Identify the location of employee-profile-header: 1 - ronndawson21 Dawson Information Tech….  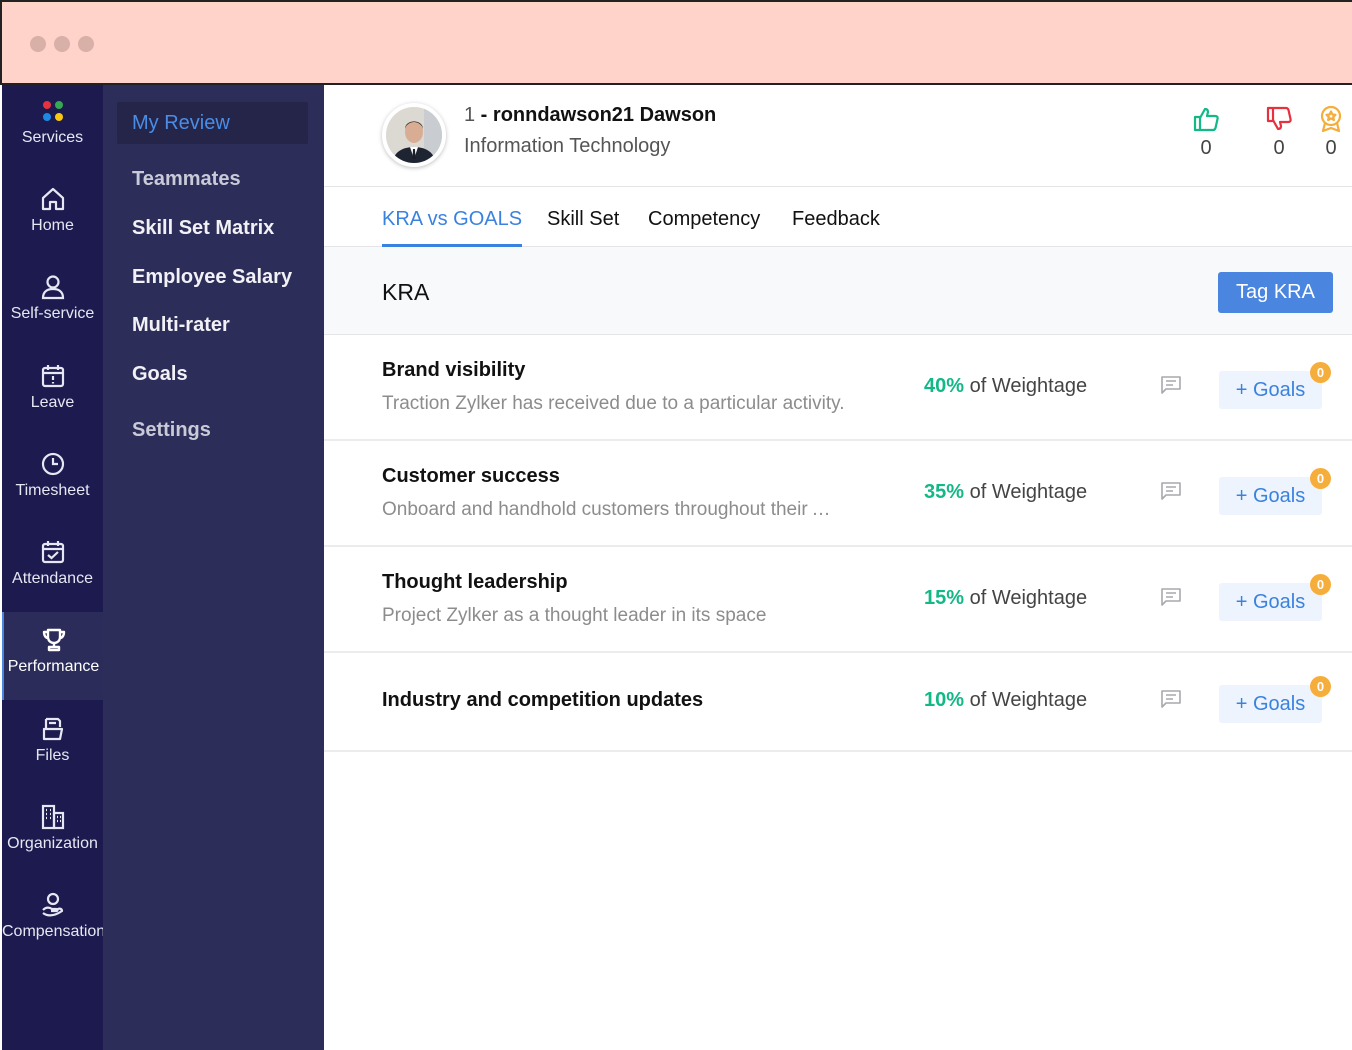
(838, 136).